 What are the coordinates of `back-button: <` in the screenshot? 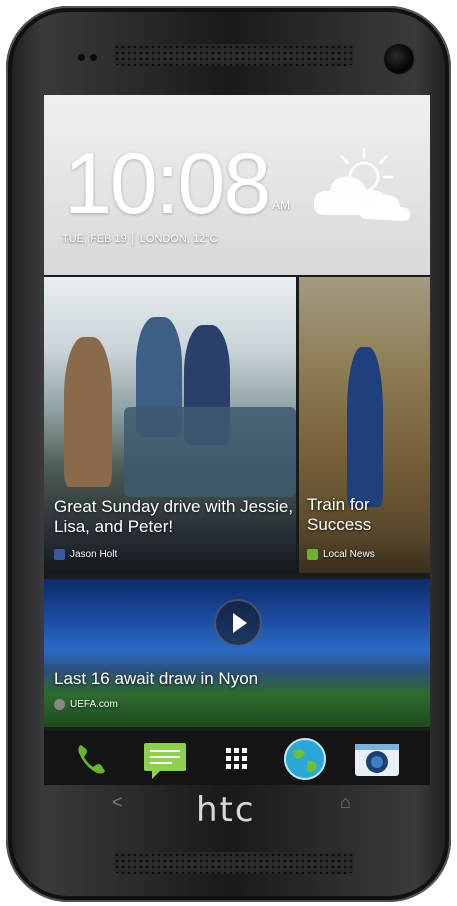 It's located at (117, 802).